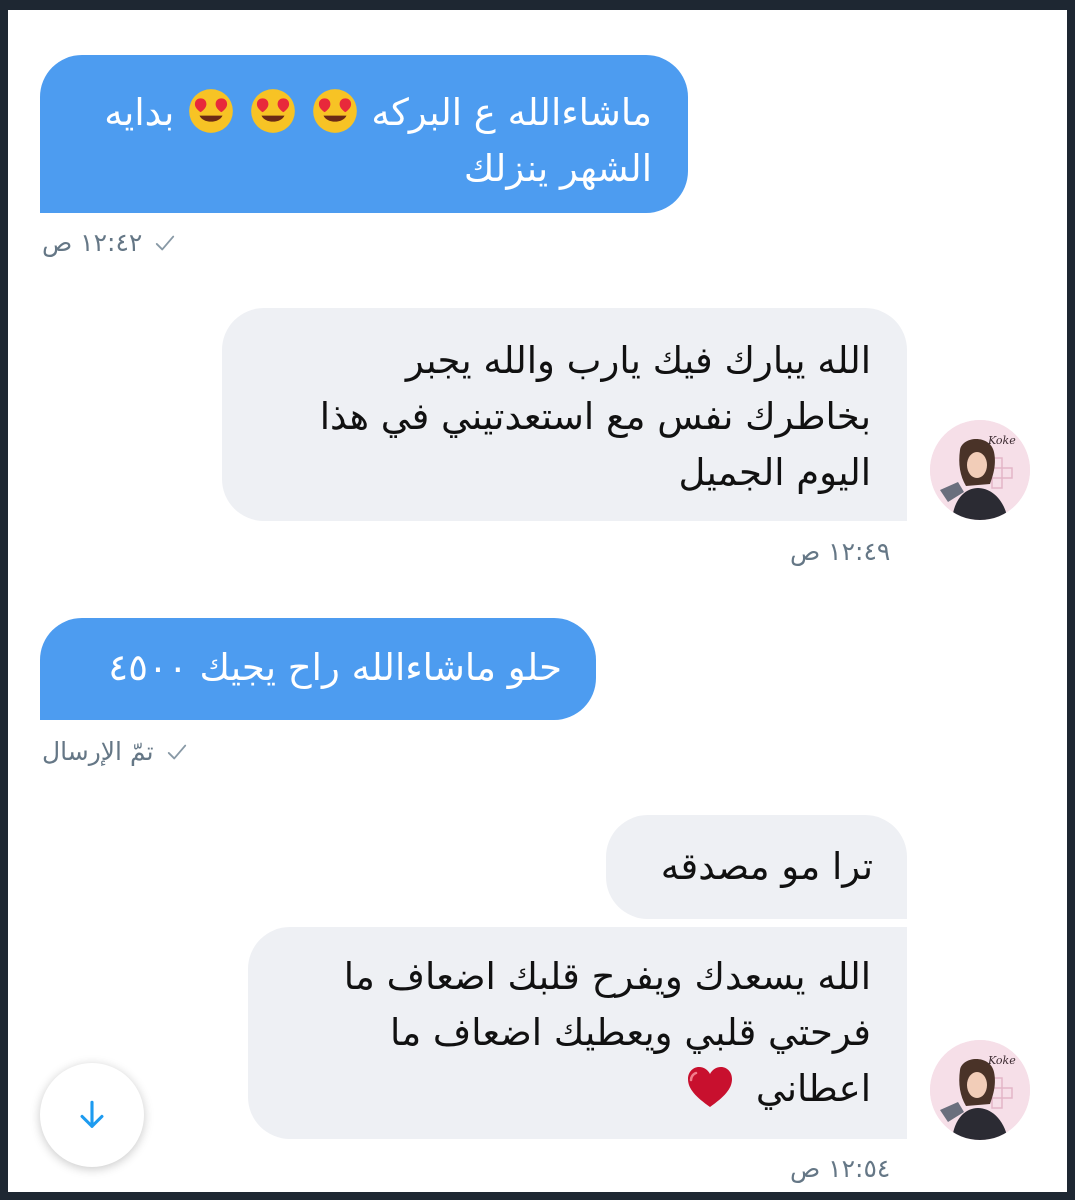 The image size is (1075, 1200). Describe the element at coordinates (774, 472) in the screenshot. I see `message-line: اليوم الجميل` at that location.